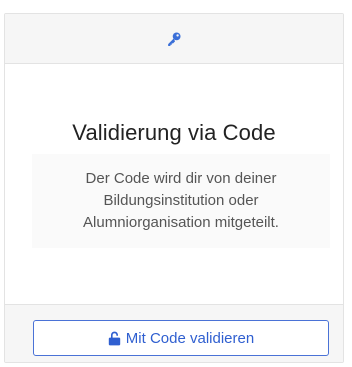  I want to click on card-title: Validierung via Code, so click(174, 132).